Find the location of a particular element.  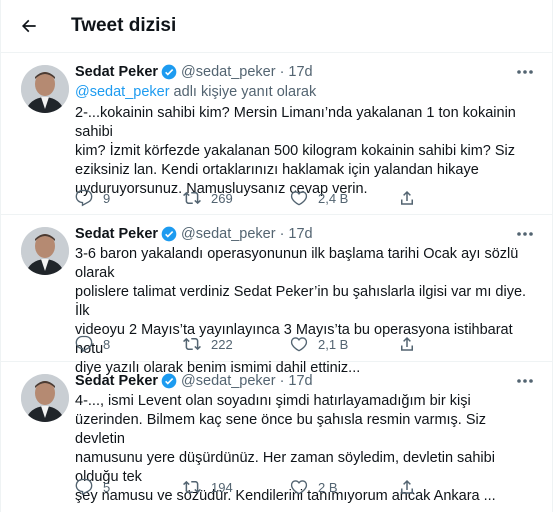

reply-count: 8 is located at coordinates (107, 344).